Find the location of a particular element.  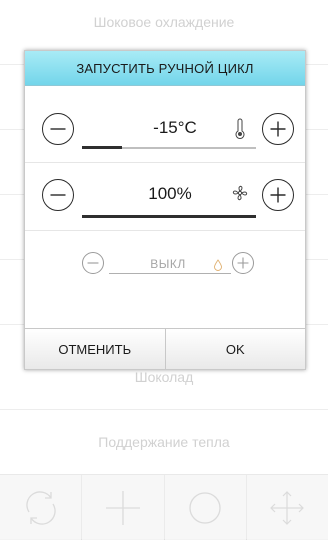

water-drop-icon is located at coordinates (218, 265).